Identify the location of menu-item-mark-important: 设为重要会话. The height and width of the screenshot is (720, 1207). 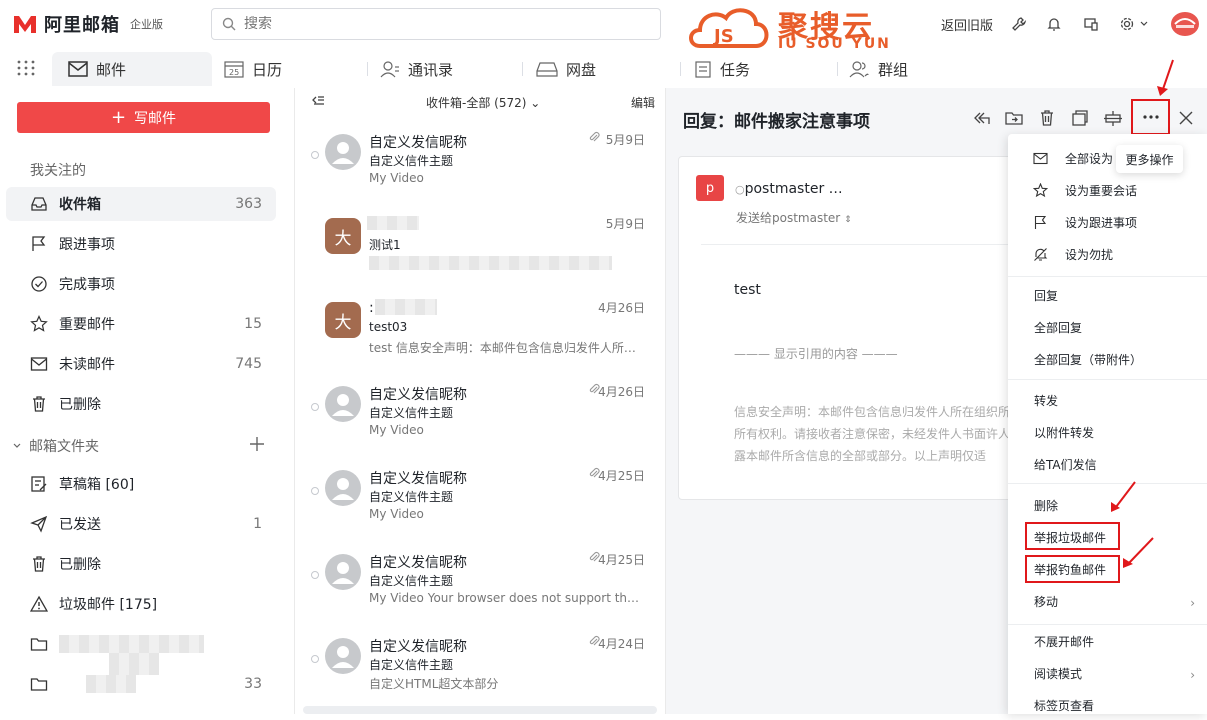
(1107, 190).